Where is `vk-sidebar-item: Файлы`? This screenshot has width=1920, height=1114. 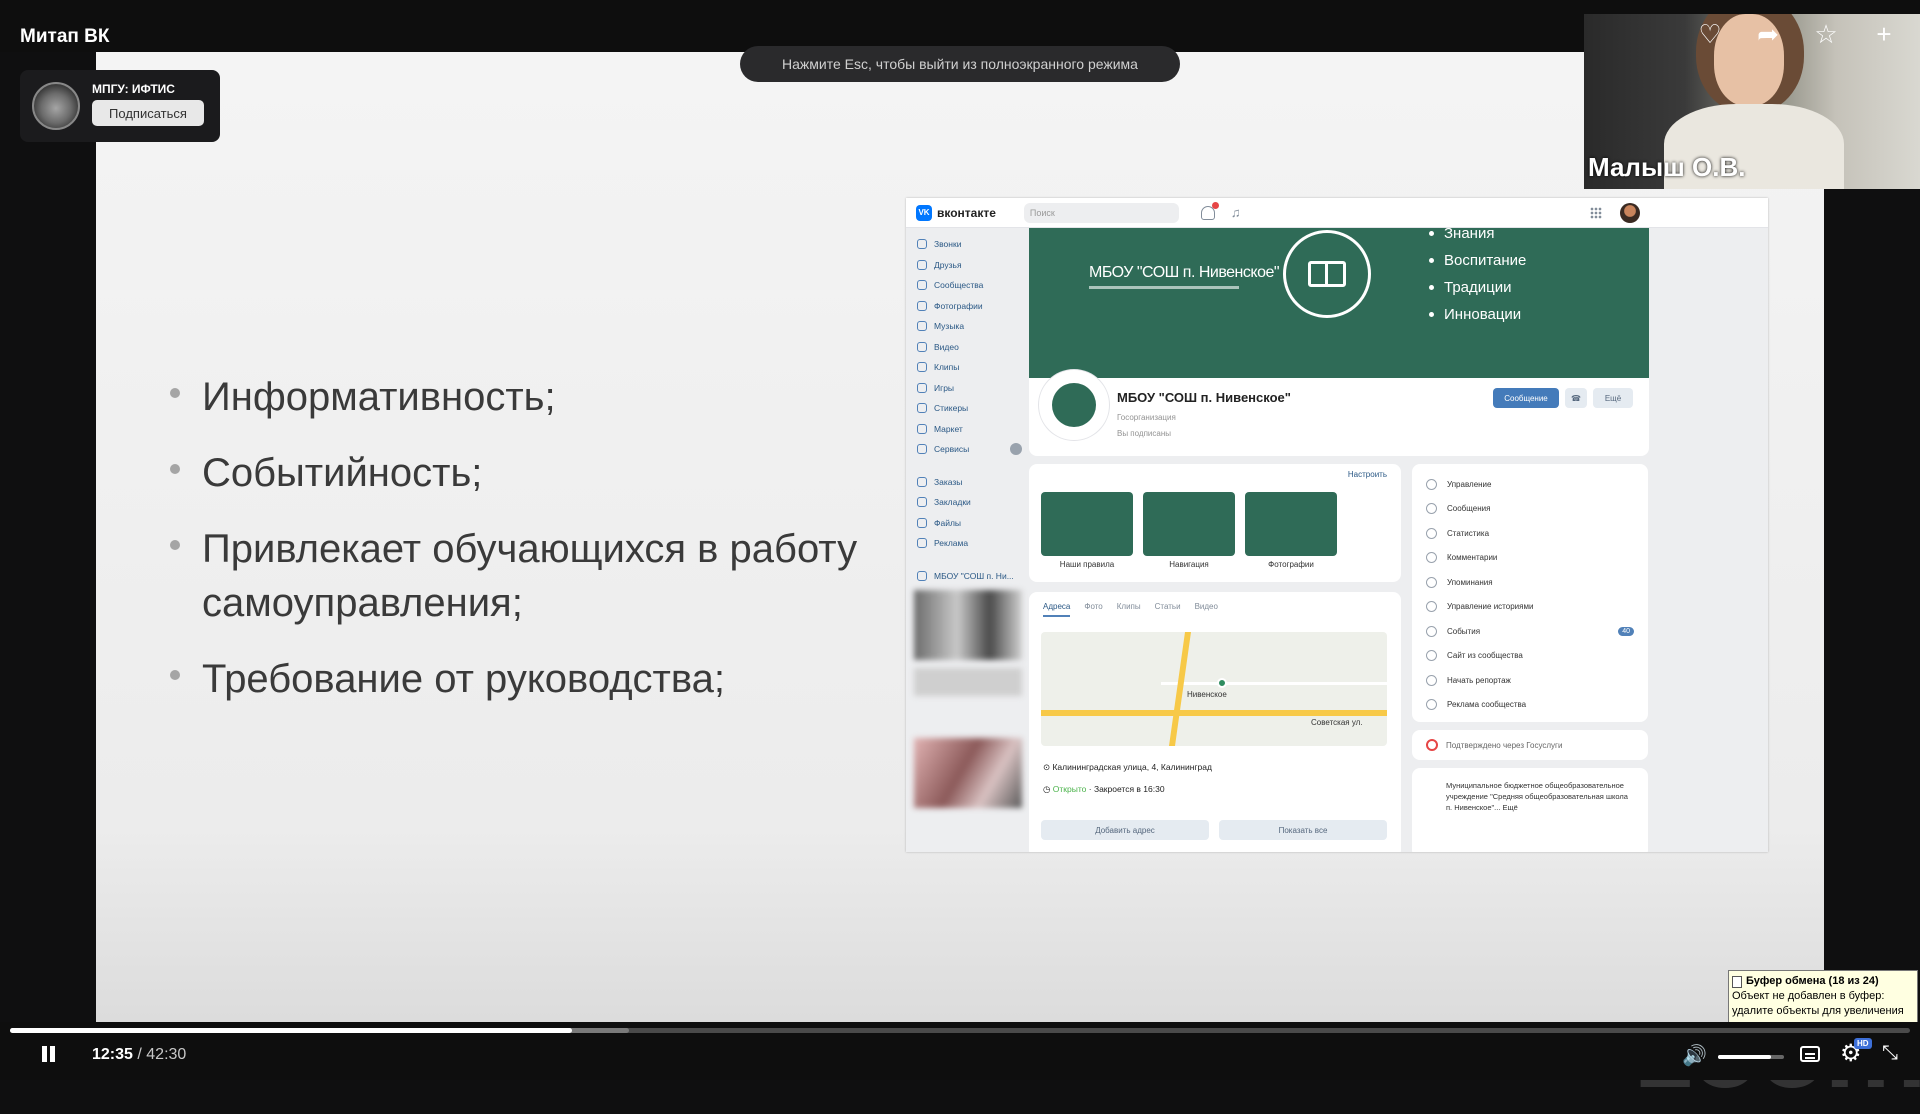 vk-sidebar-item: Файлы is located at coordinates (968, 523).